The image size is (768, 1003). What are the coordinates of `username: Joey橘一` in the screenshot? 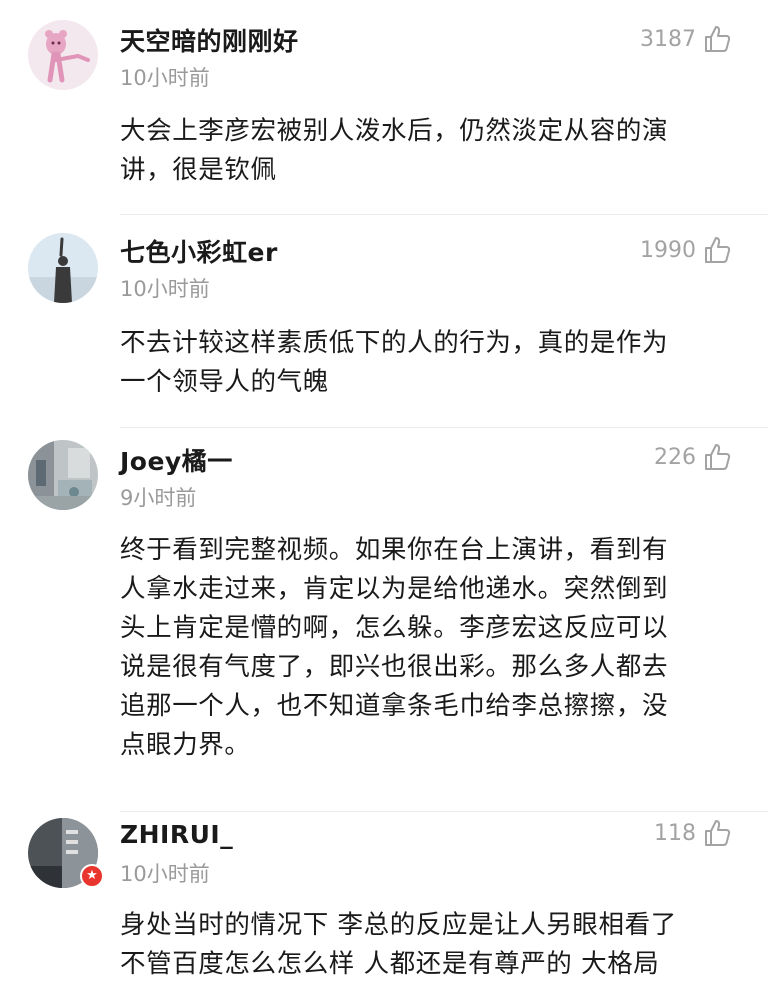 It's located at (176, 460).